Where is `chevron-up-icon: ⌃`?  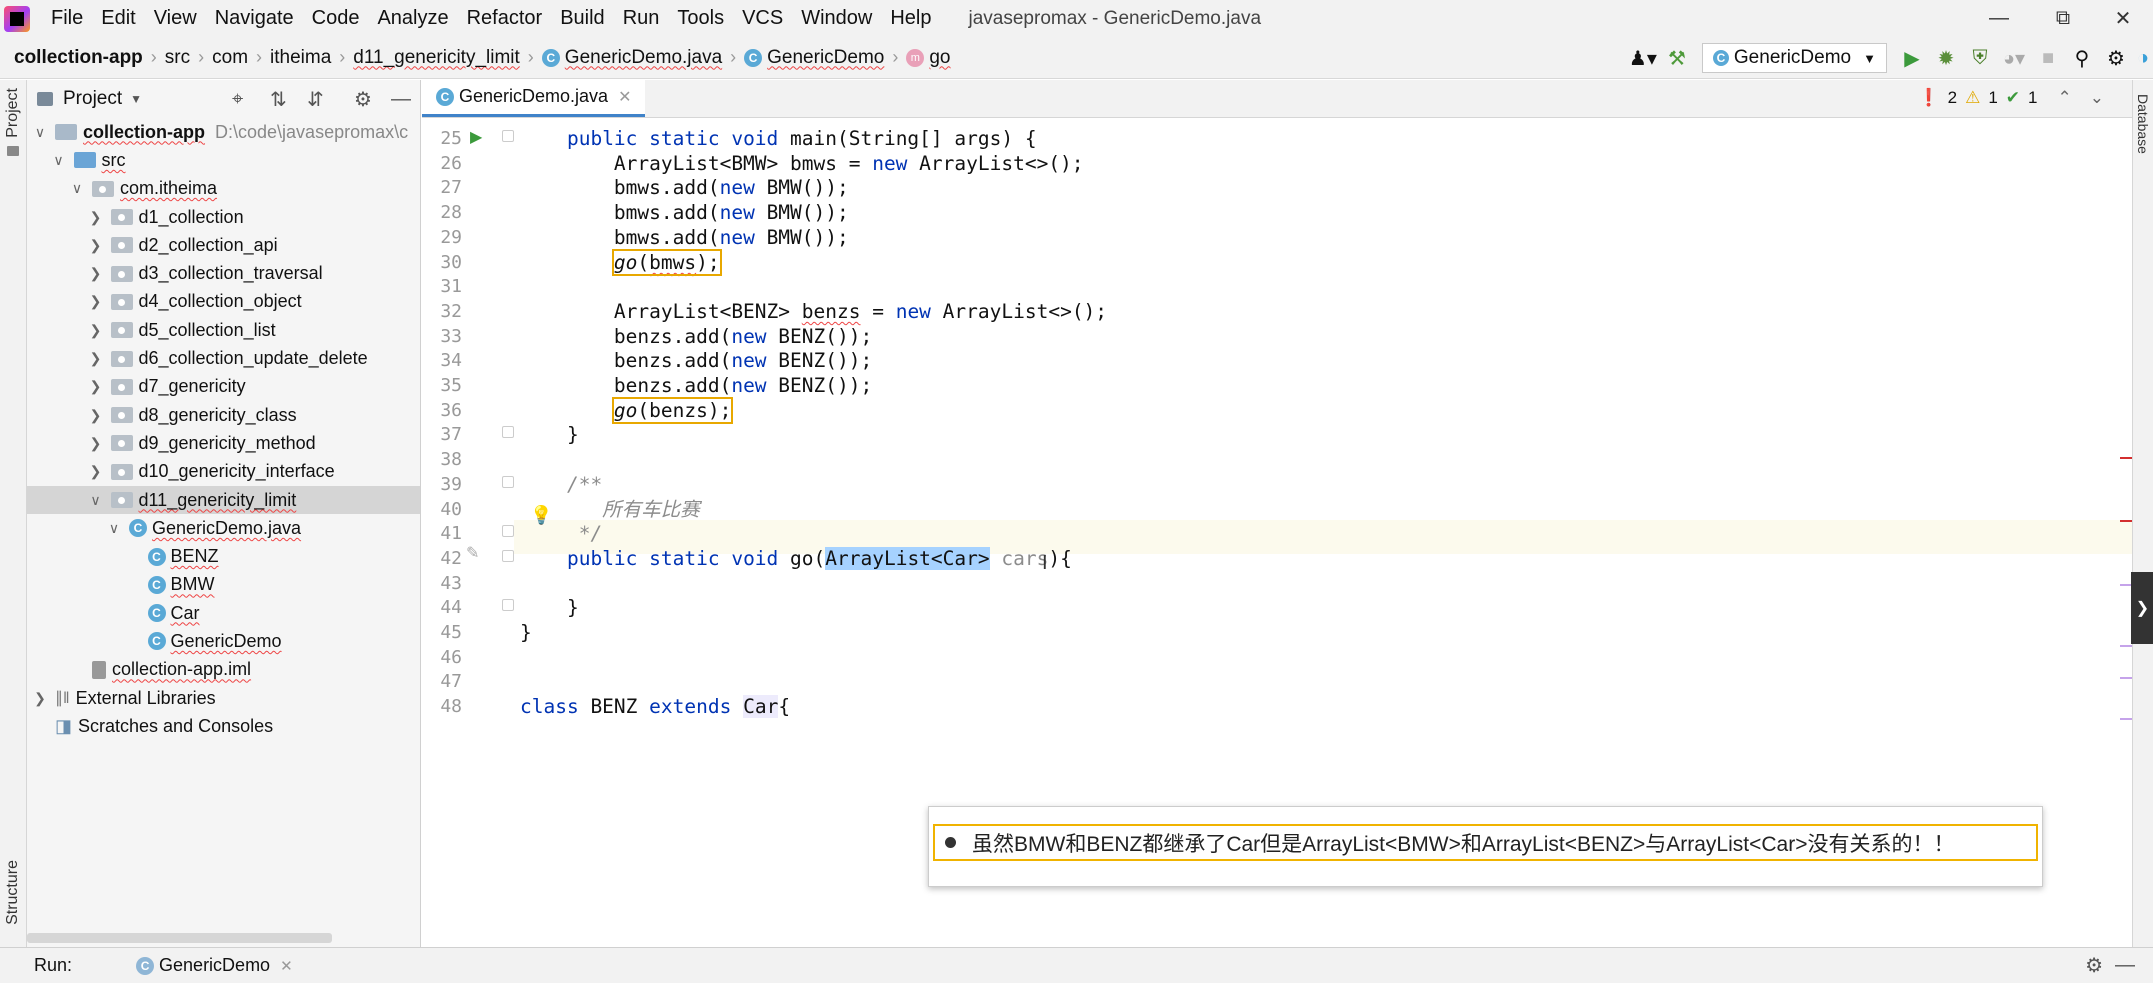
chevron-up-icon: ⌃ is located at coordinates (2065, 98).